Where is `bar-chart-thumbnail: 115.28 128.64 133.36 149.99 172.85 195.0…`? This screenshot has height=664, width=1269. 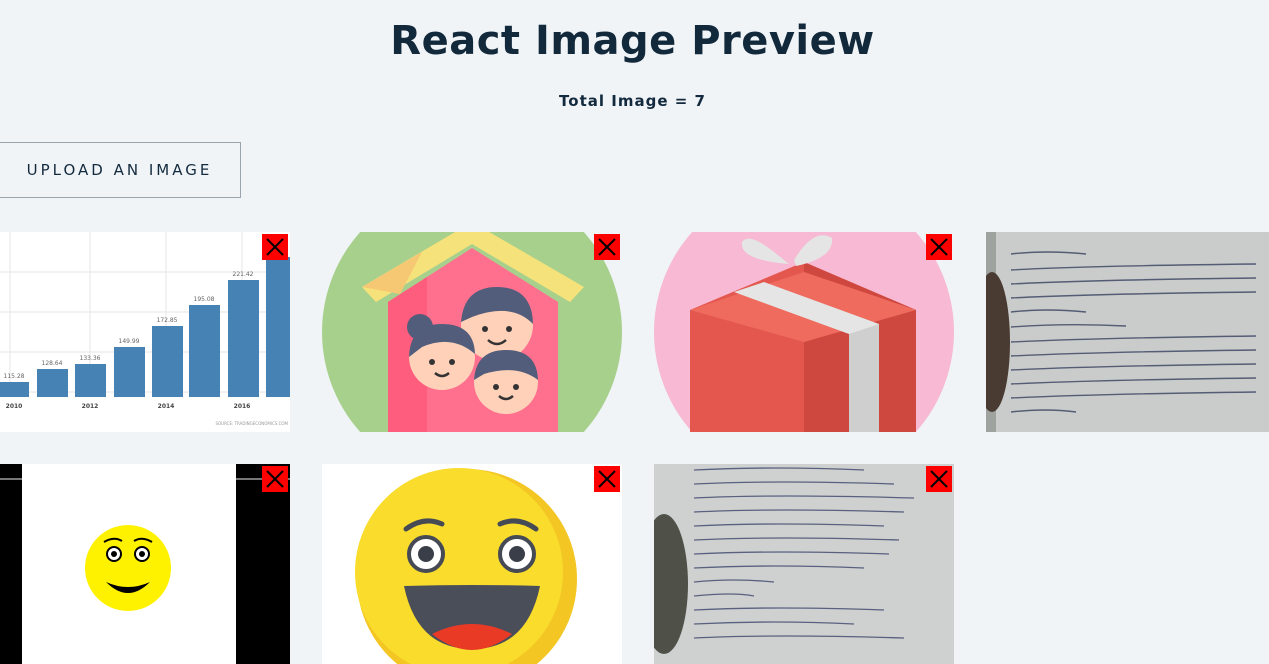
bar-chart-thumbnail: 115.28 128.64 133.36 149.99 172.85 195.0… is located at coordinates (145, 332).